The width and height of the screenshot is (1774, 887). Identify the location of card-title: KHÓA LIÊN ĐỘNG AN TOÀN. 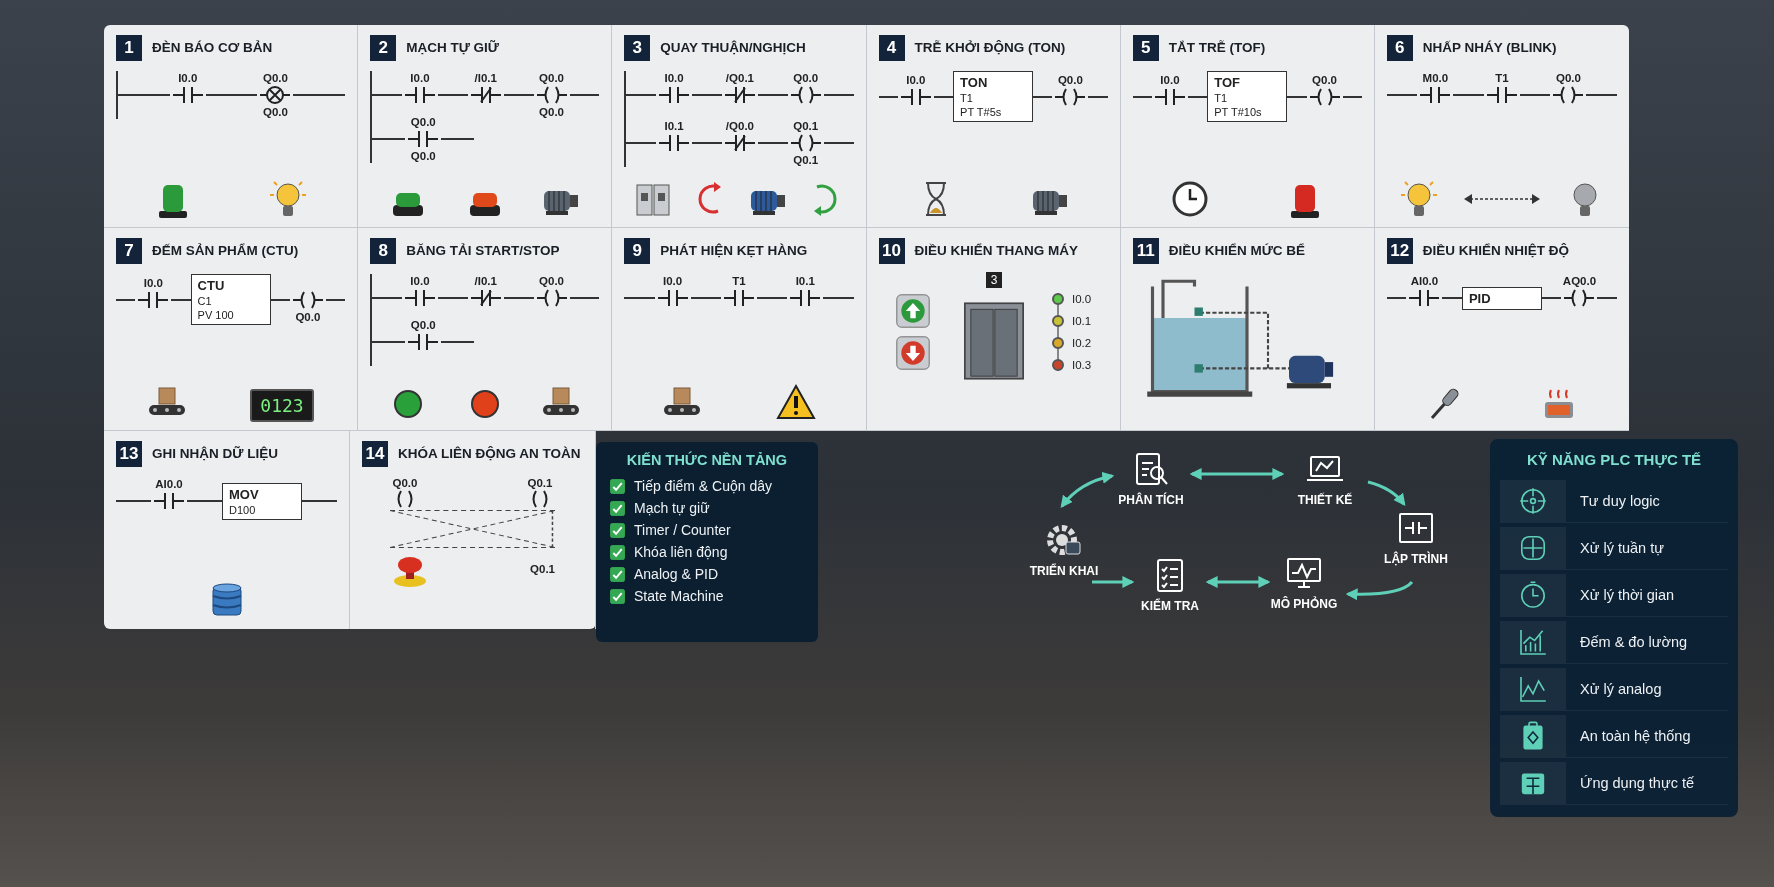
(489, 454).